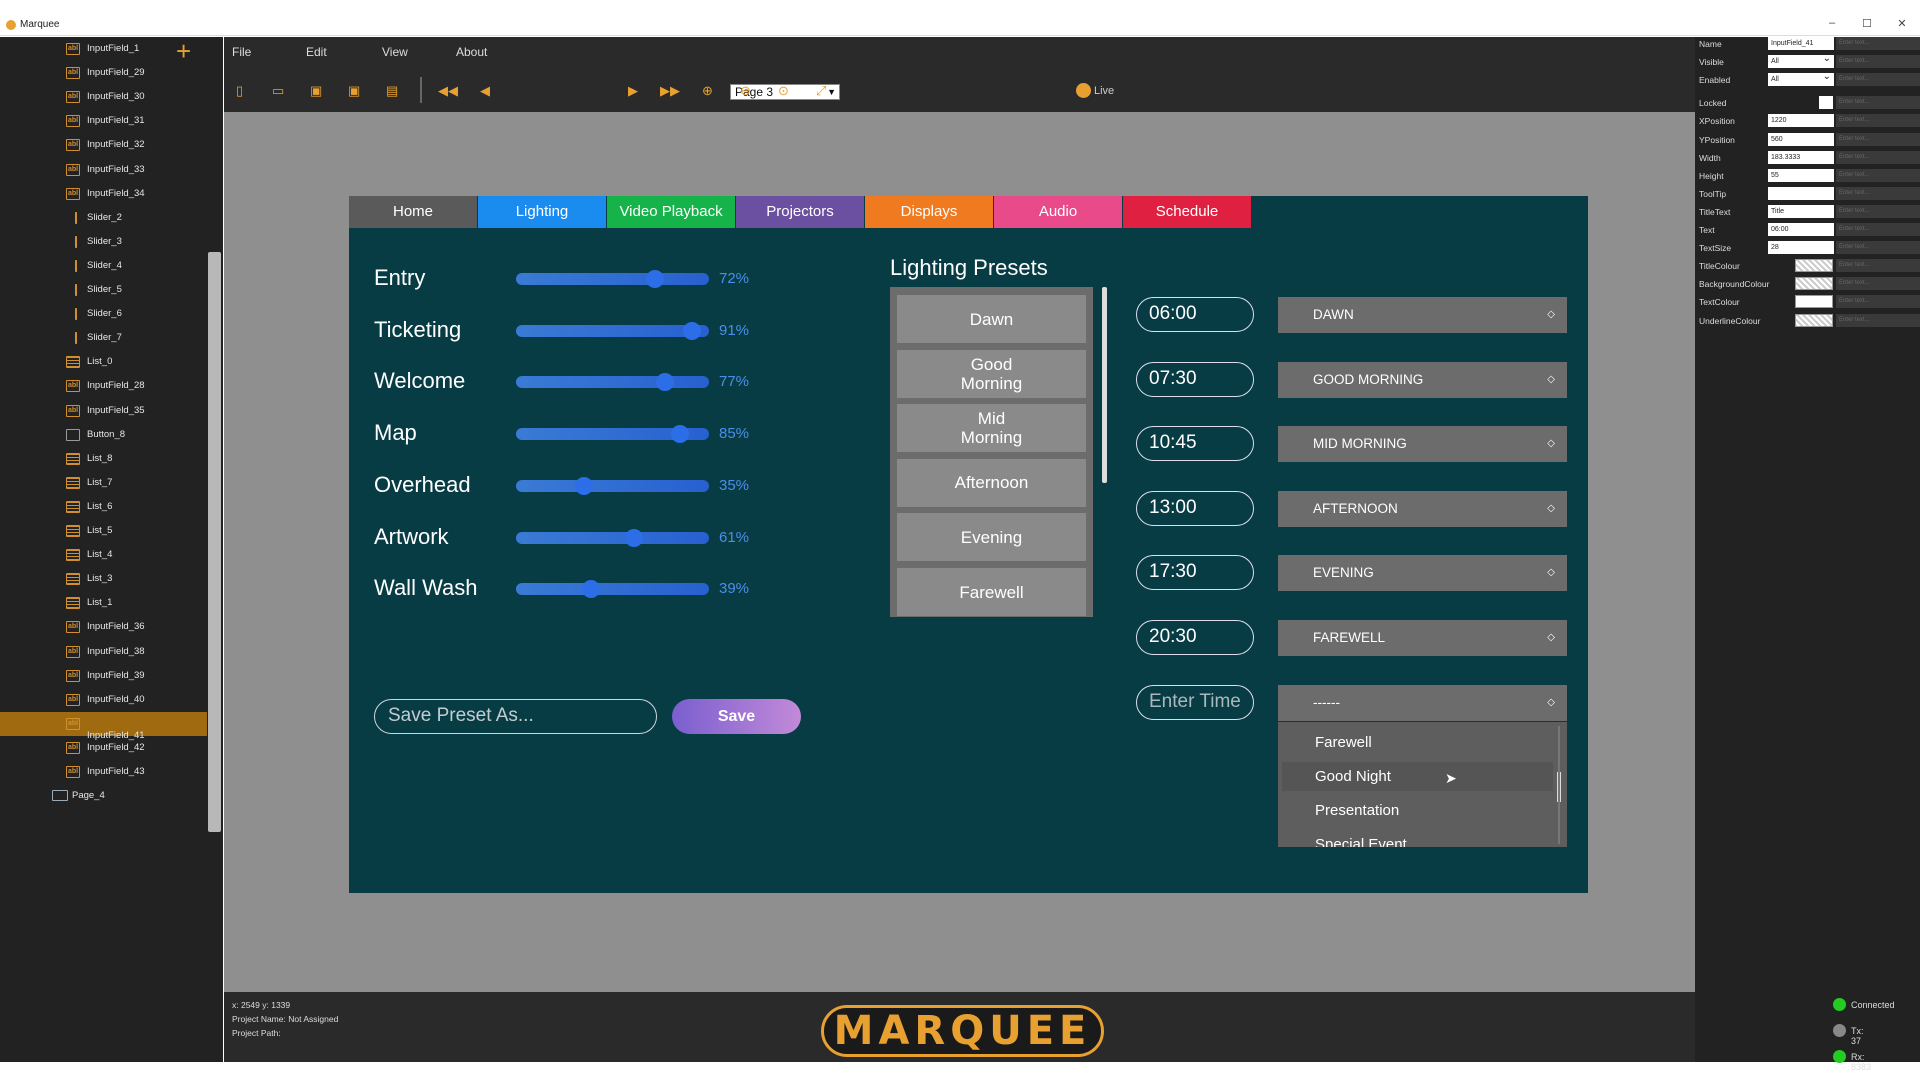 This screenshot has width=1920, height=1080. What do you see at coordinates (103, 170) in the screenshot?
I see `tree-item: abl InputField_33` at bounding box center [103, 170].